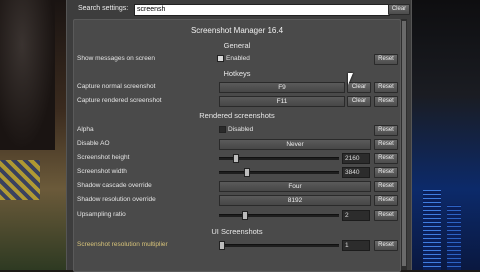 The image size is (480, 272). Describe the element at coordinates (237, 30) in the screenshot. I see `panel-title: Screenshot Manager 16.4` at that location.